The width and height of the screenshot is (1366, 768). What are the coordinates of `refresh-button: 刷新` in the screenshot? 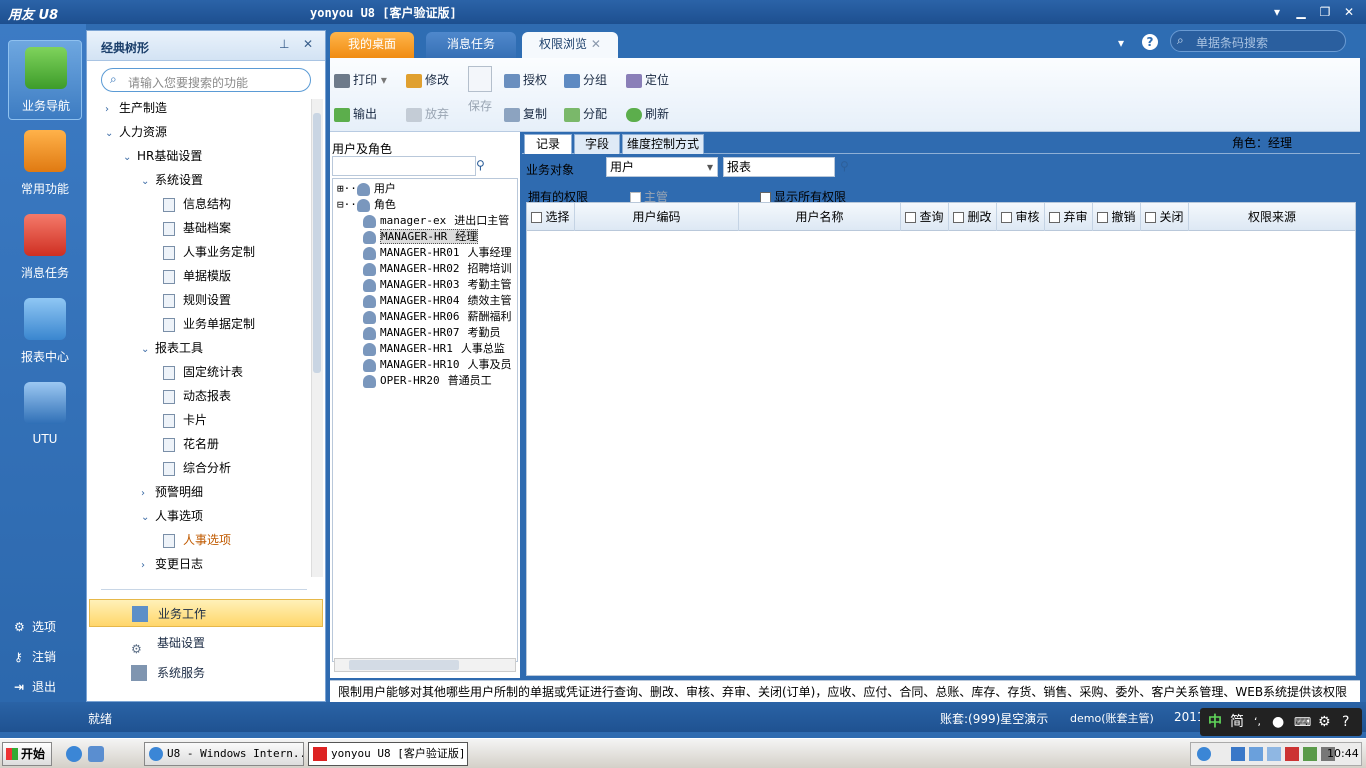 It's located at (647, 114).